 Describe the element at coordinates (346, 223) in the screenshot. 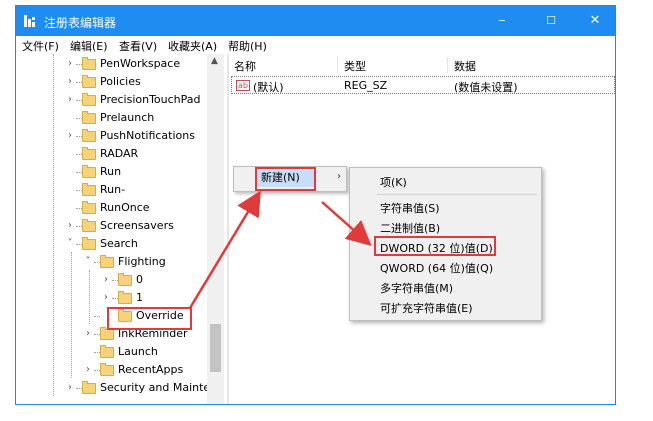

I see `annotation-arrow-to-dword` at that location.